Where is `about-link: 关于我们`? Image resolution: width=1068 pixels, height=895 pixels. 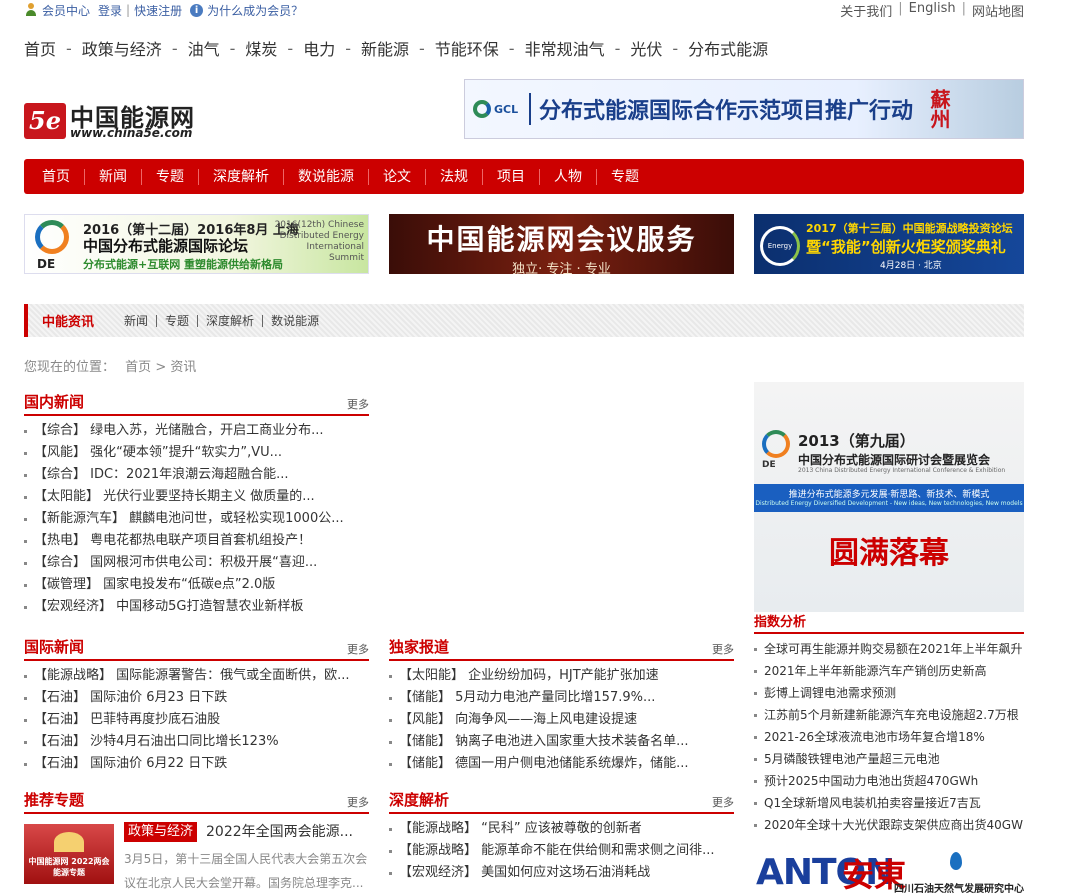
about-link: 关于我们 is located at coordinates (866, 10).